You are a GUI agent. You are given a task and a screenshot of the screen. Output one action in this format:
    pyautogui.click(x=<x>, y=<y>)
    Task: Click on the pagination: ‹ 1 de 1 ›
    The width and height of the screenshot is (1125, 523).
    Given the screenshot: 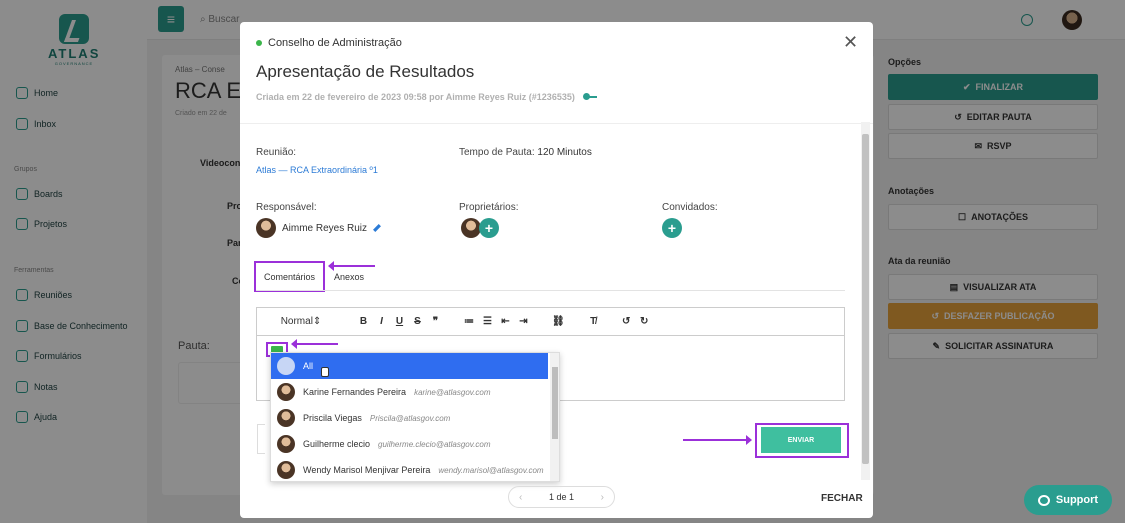 What is the action you would take?
    pyautogui.click(x=561, y=497)
    